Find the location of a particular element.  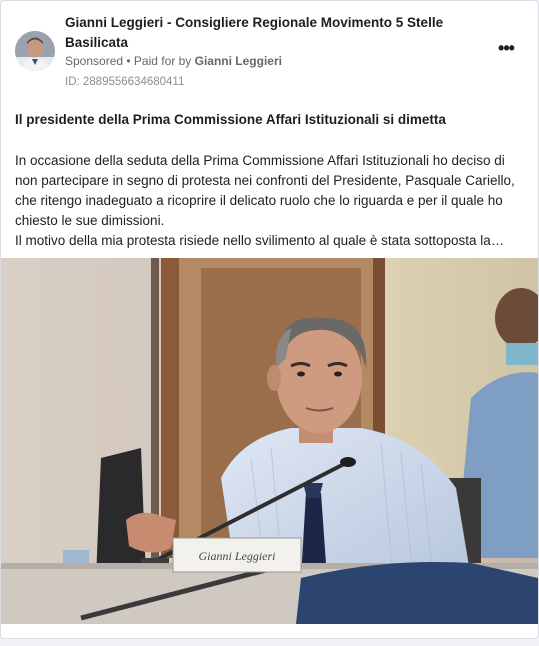

avatar is located at coordinates (35, 51).